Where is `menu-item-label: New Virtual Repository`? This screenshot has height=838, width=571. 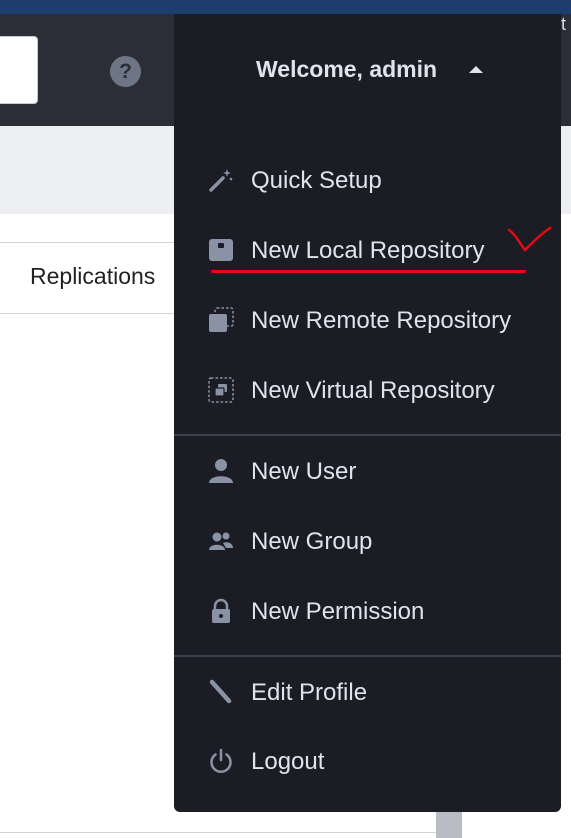
menu-item-label: New Virtual Repository is located at coordinates (373, 390).